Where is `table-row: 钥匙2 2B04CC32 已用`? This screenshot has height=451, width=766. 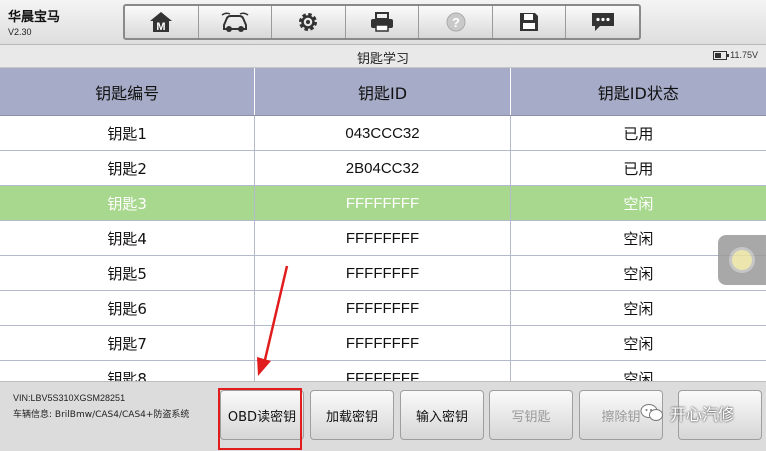 table-row: 钥匙2 2B04CC32 已用 is located at coordinates (383, 168).